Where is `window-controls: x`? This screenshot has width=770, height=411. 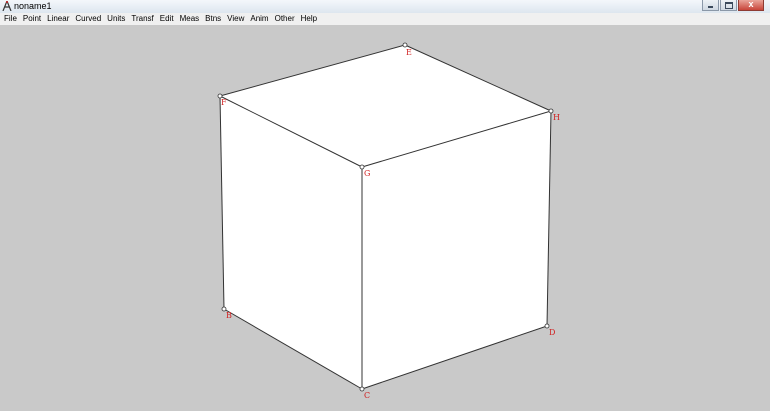
window-controls: x is located at coordinates (733, 6).